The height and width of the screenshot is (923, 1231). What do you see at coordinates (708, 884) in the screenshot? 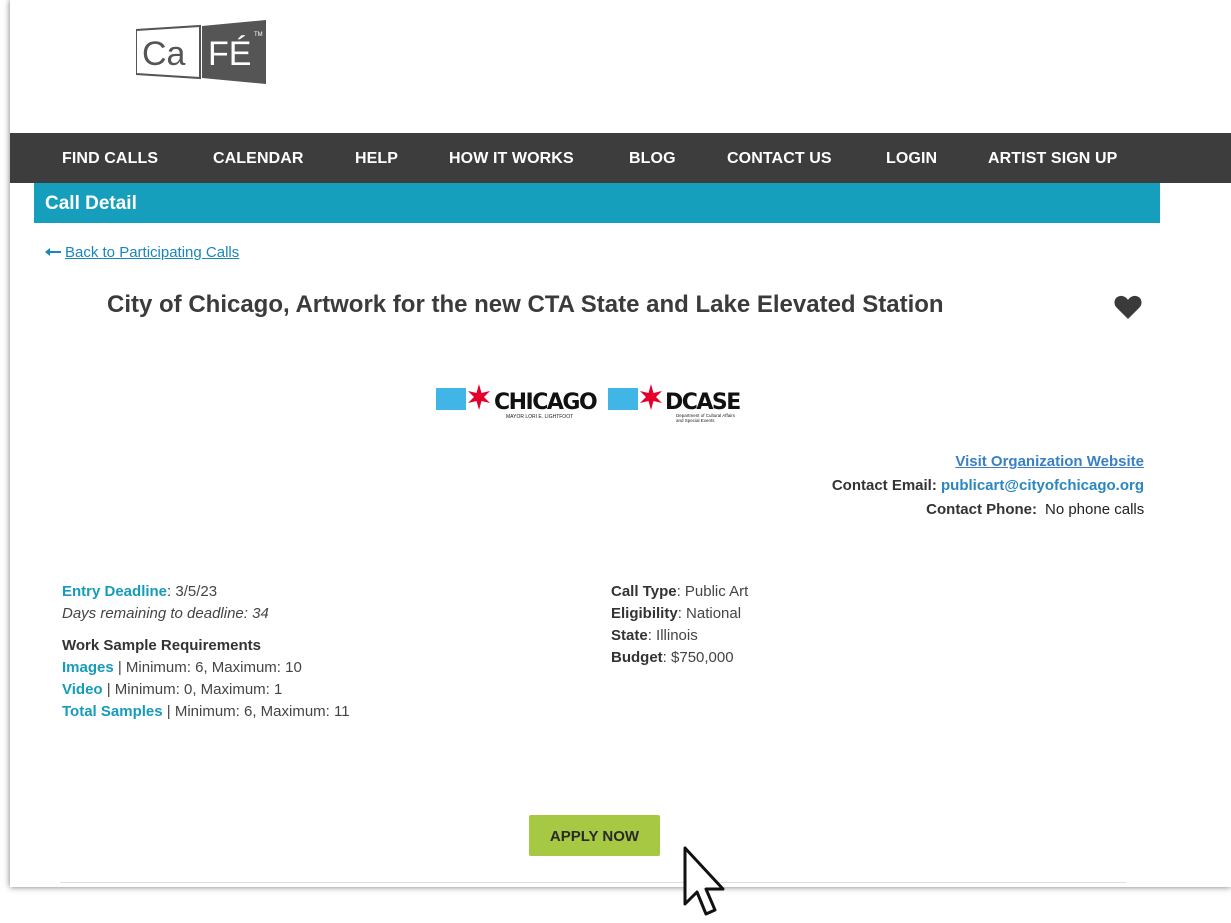
I see `mouse-cursor-icon` at bounding box center [708, 884].